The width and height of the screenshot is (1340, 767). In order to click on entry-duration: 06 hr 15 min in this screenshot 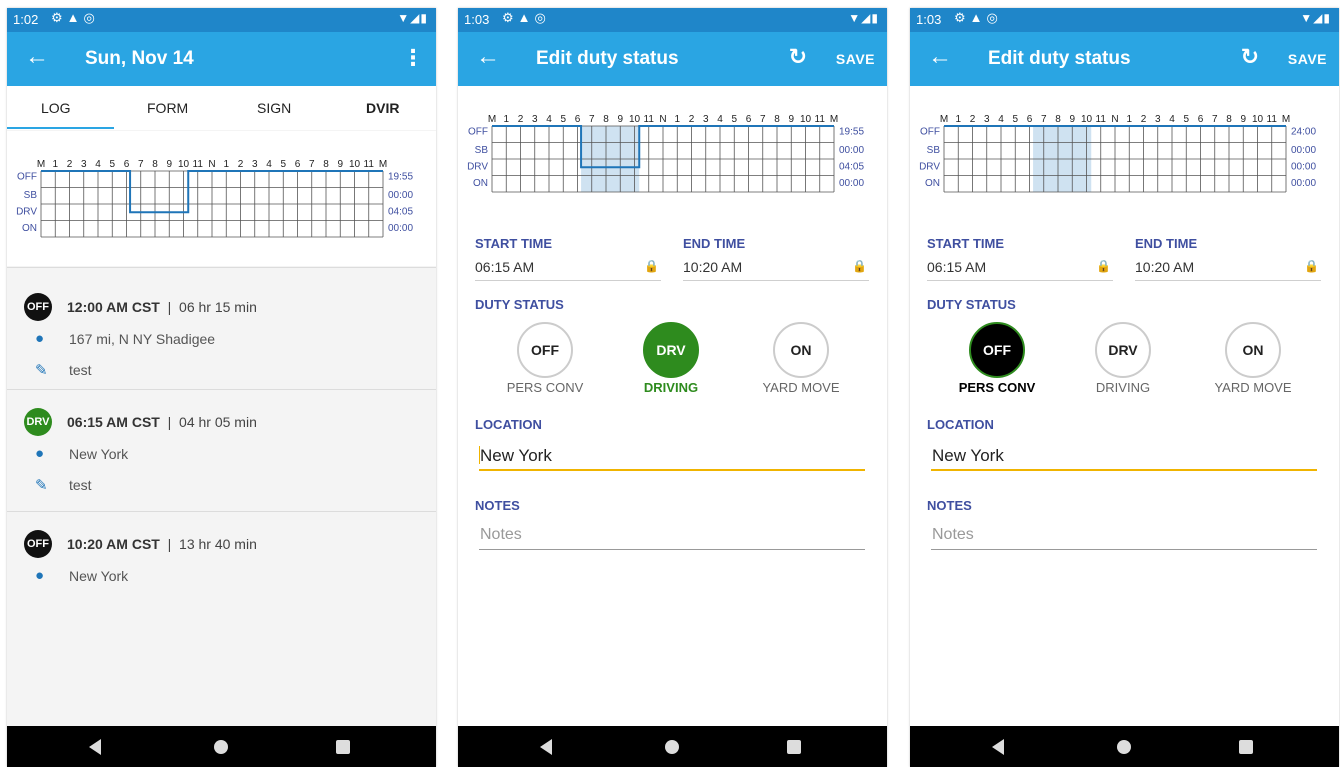, I will do `click(218, 307)`.